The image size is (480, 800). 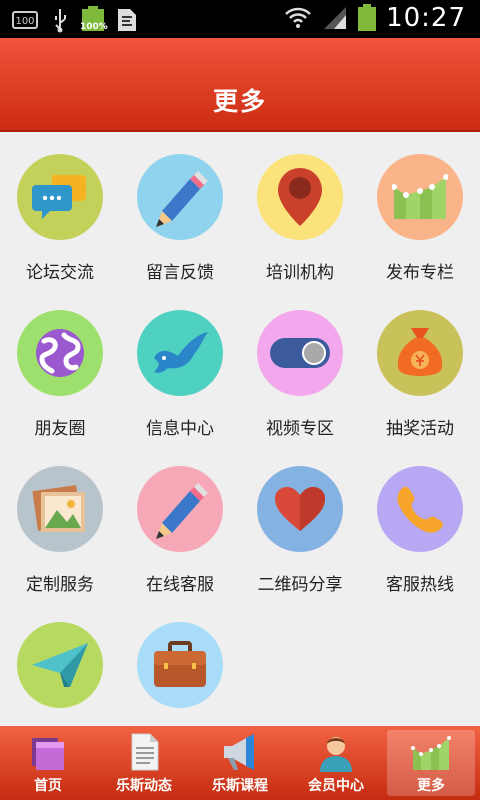 I want to click on grid-item-label: 论坛交流, so click(x=60, y=273).